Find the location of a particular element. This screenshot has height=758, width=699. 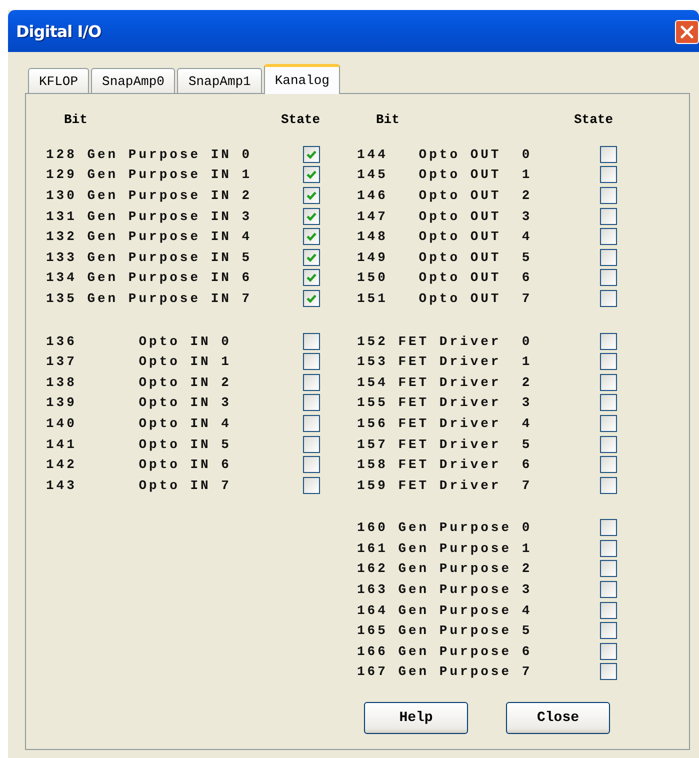

tab: SnapAmp0 is located at coordinates (133, 80).